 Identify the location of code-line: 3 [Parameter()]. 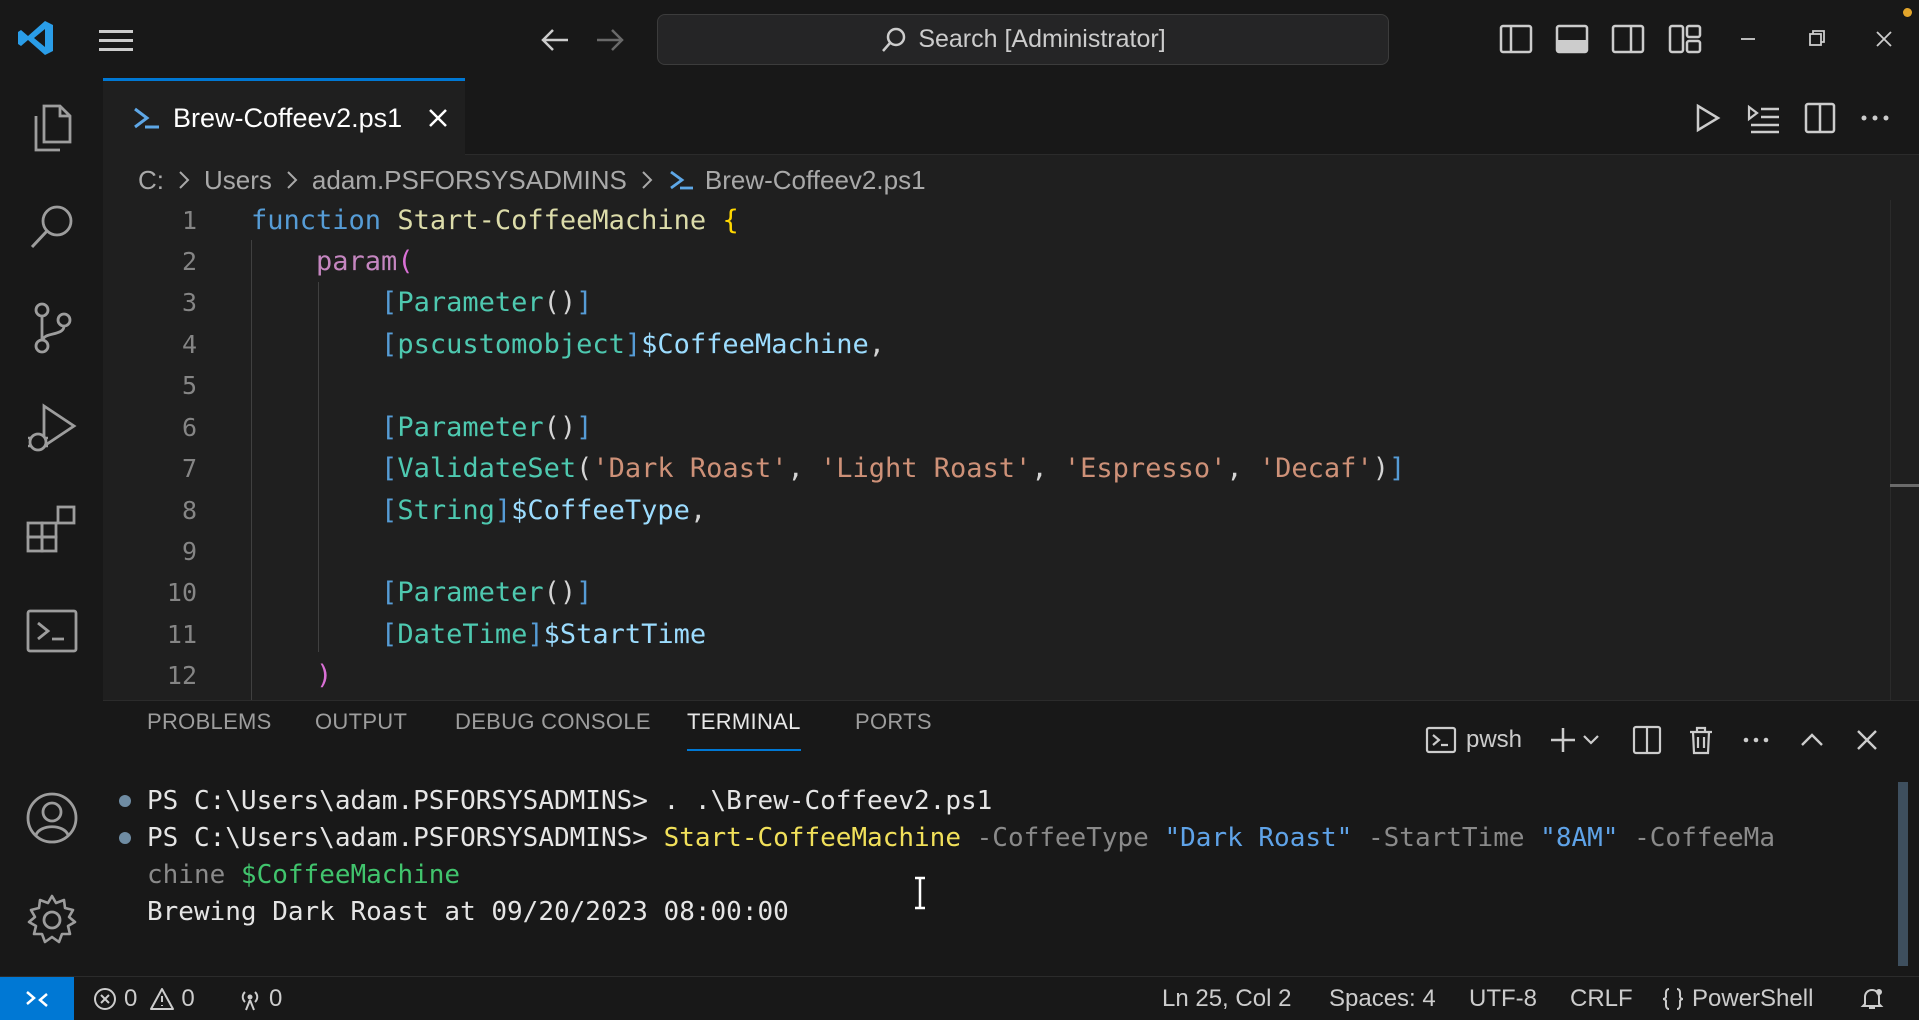
(953, 302).